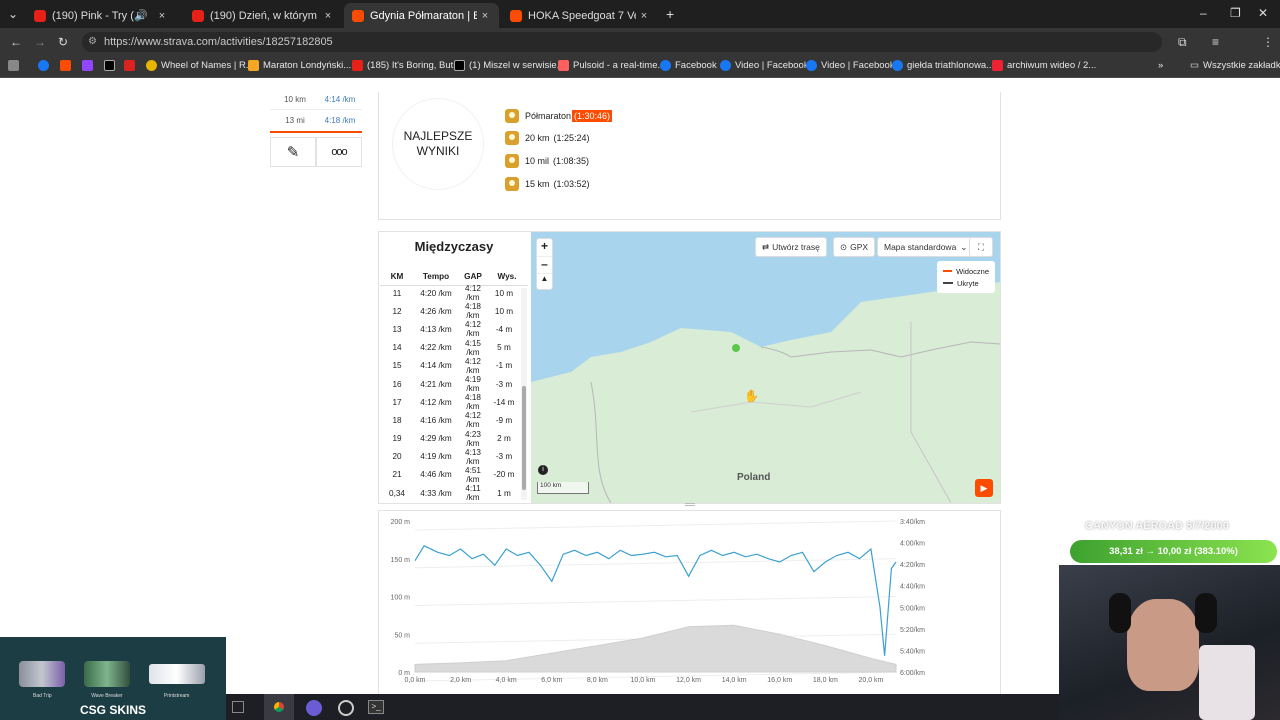 This screenshot has height=720, width=1280. Describe the element at coordinates (966, 277) in the screenshot. I see `map-legend: Widoczne Ukryte` at that location.